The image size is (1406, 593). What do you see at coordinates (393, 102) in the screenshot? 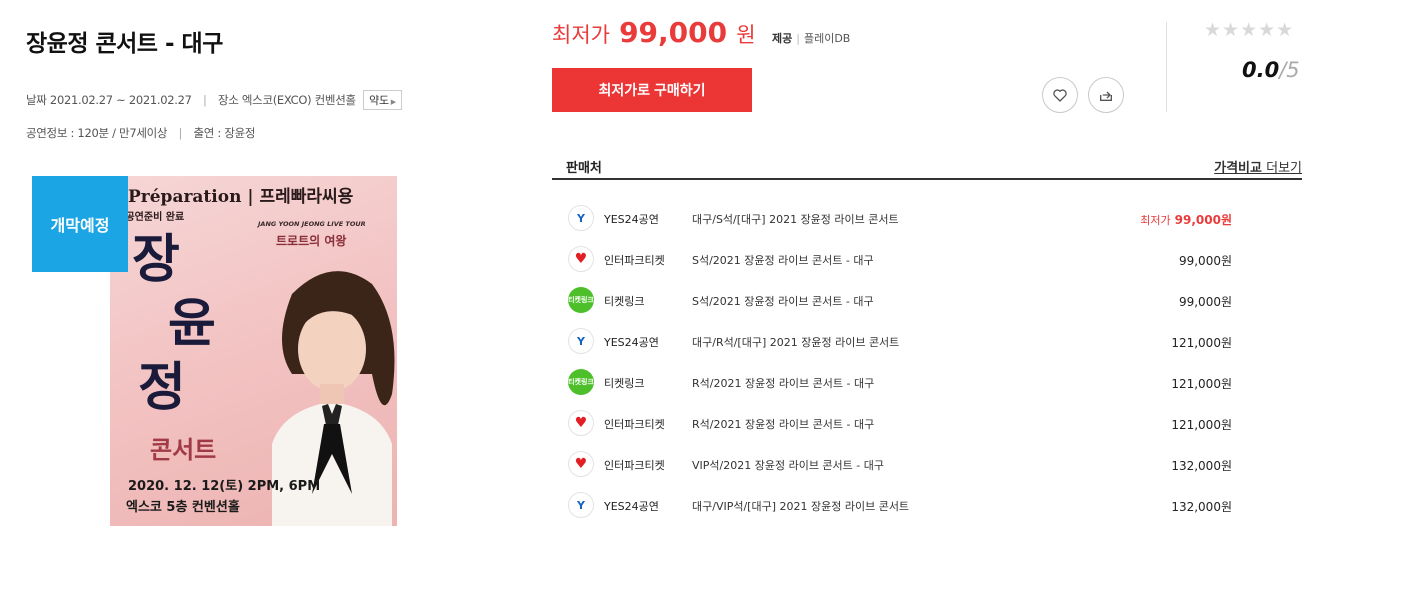
I see `chevron-right-icon: ▶` at bounding box center [393, 102].